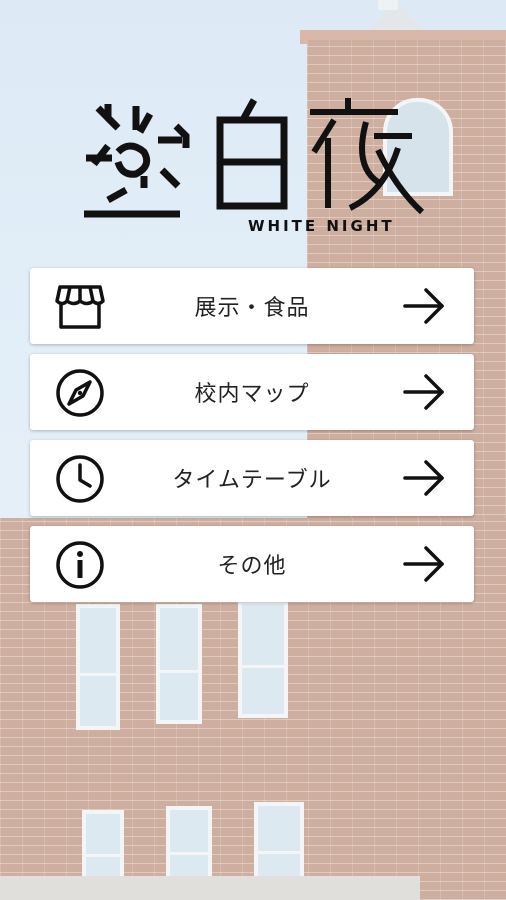  What do you see at coordinates (252, 306) in the screenshot?
I see `menu-item-exhibits-food: 展示・食品` at bounding box center [252, 306].